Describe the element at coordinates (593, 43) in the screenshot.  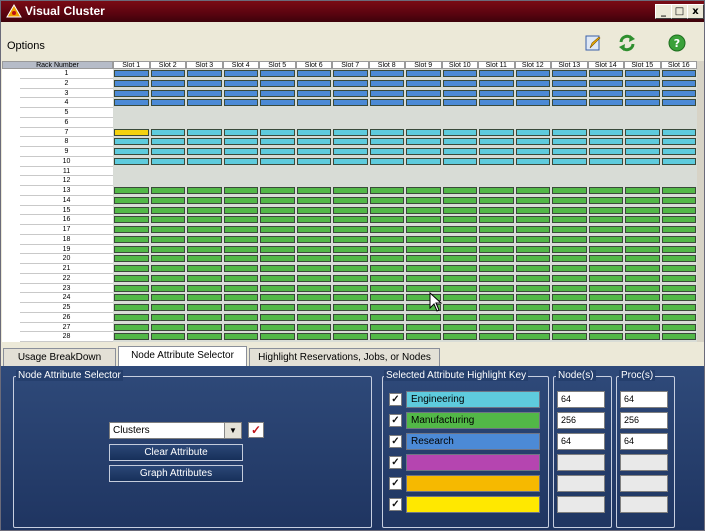
I see `edit-icon` at that location.